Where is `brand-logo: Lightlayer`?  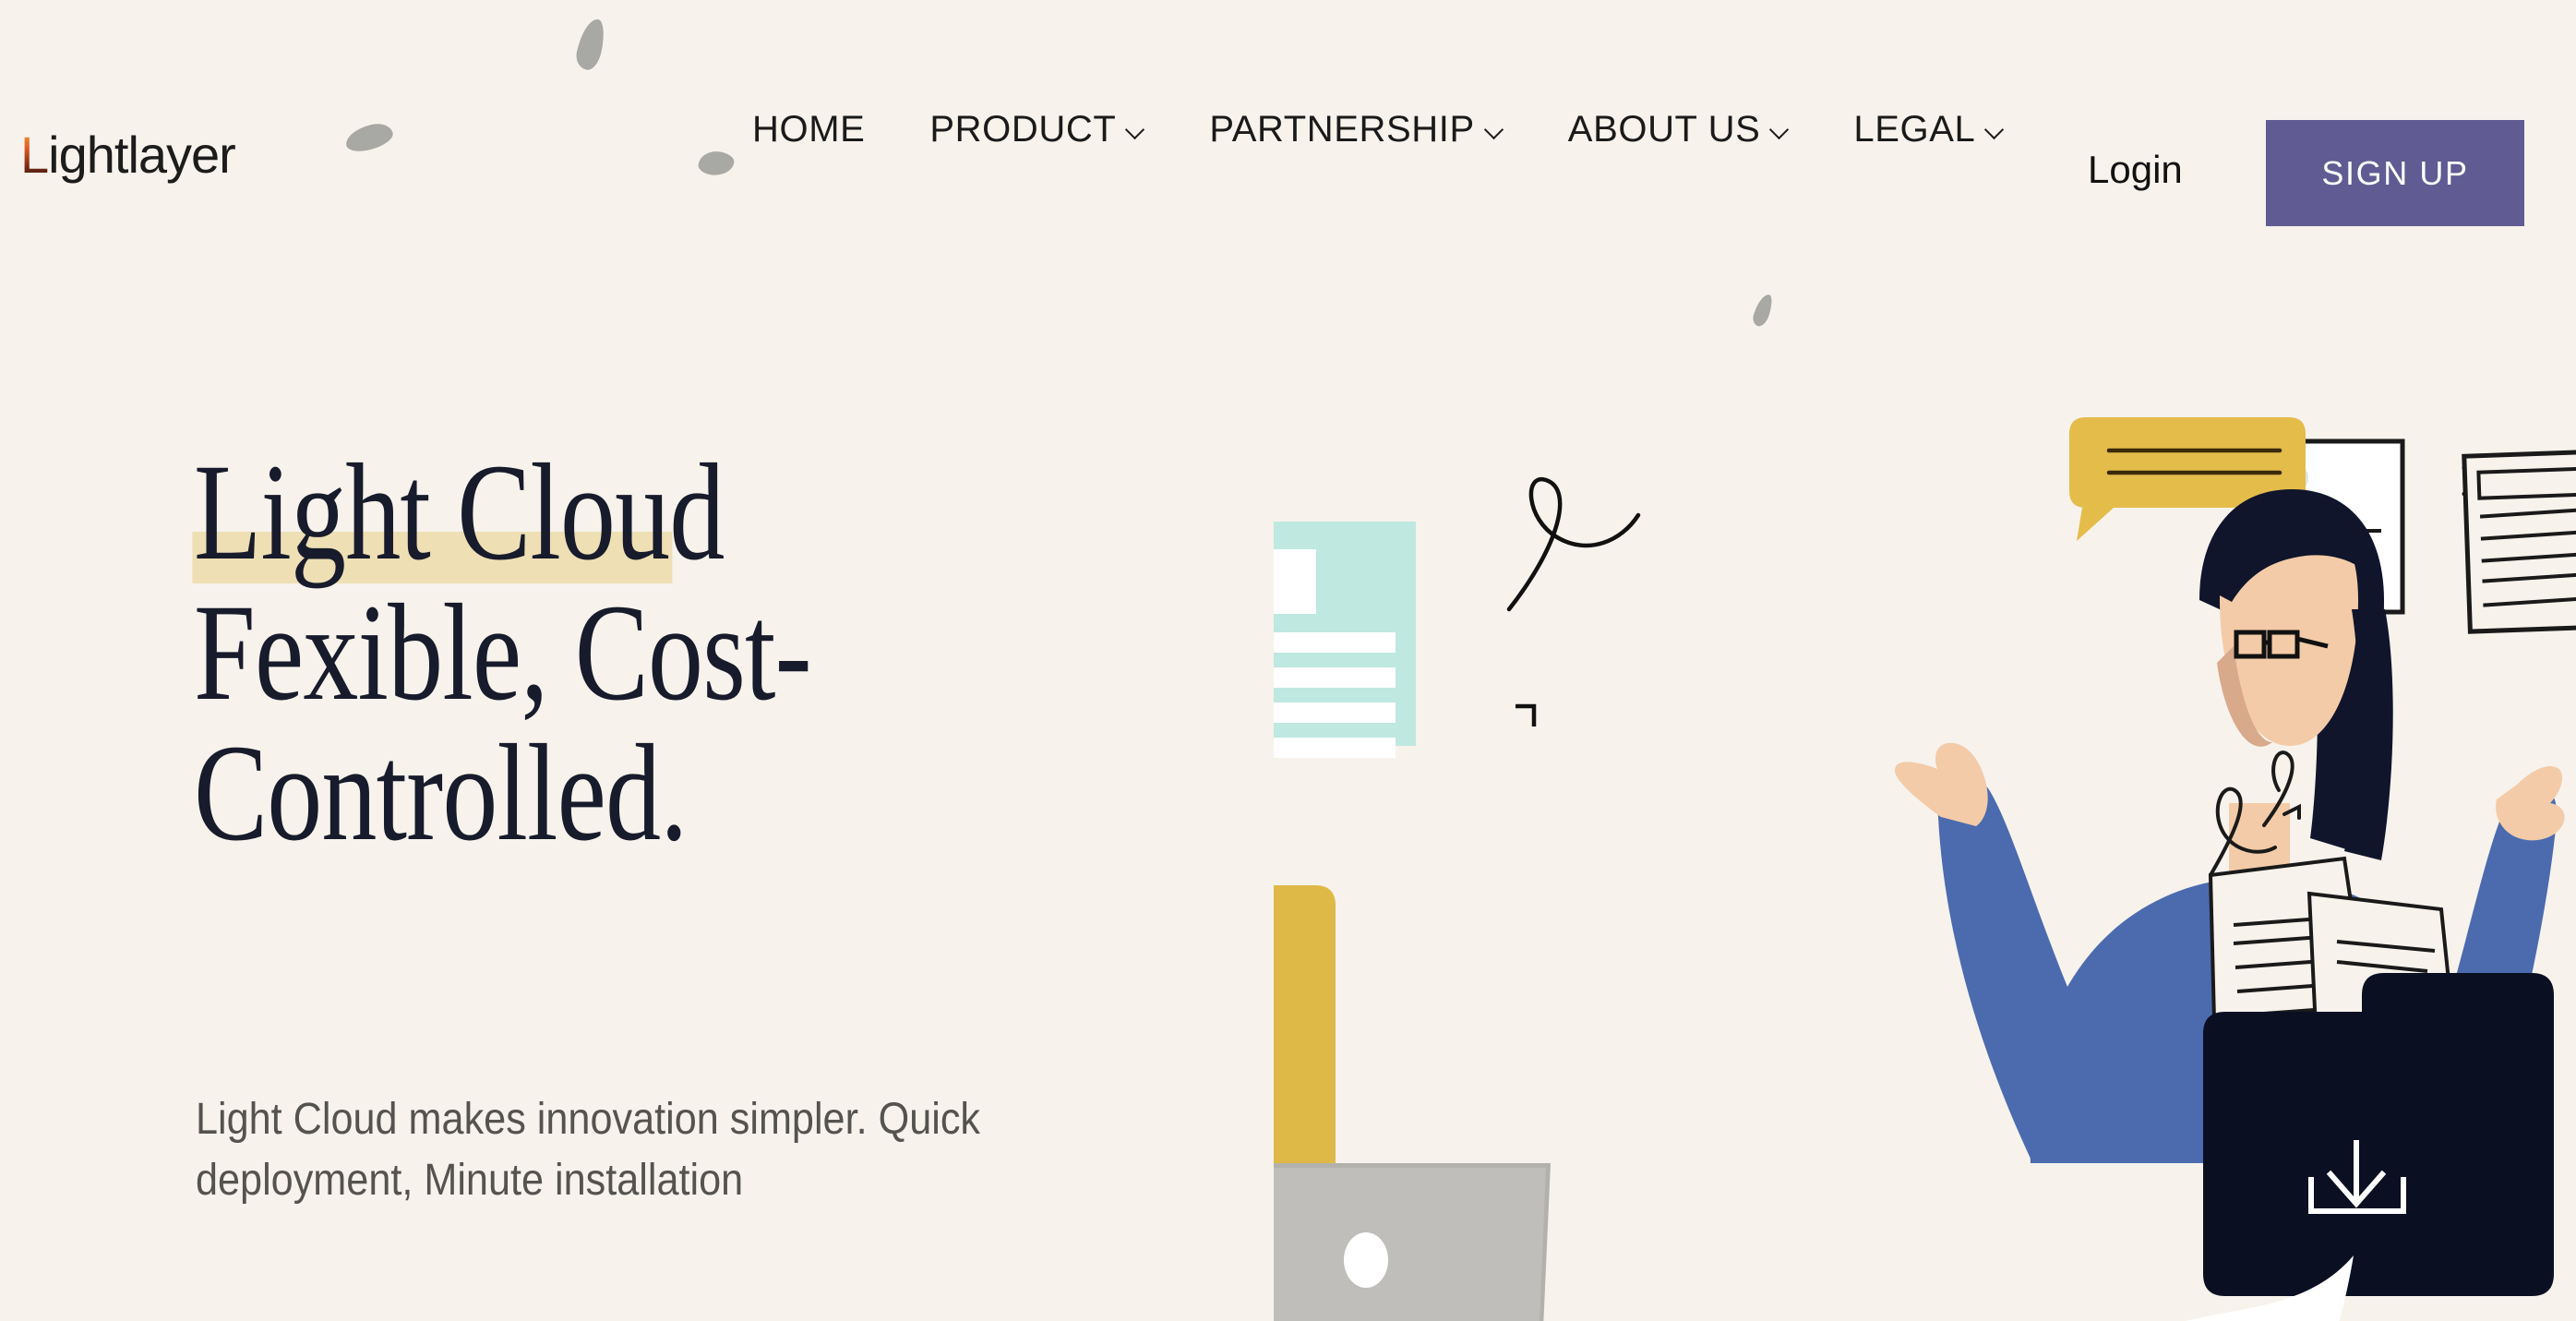 brand-logo: Lightlayer is located at coordinates (128, 155).